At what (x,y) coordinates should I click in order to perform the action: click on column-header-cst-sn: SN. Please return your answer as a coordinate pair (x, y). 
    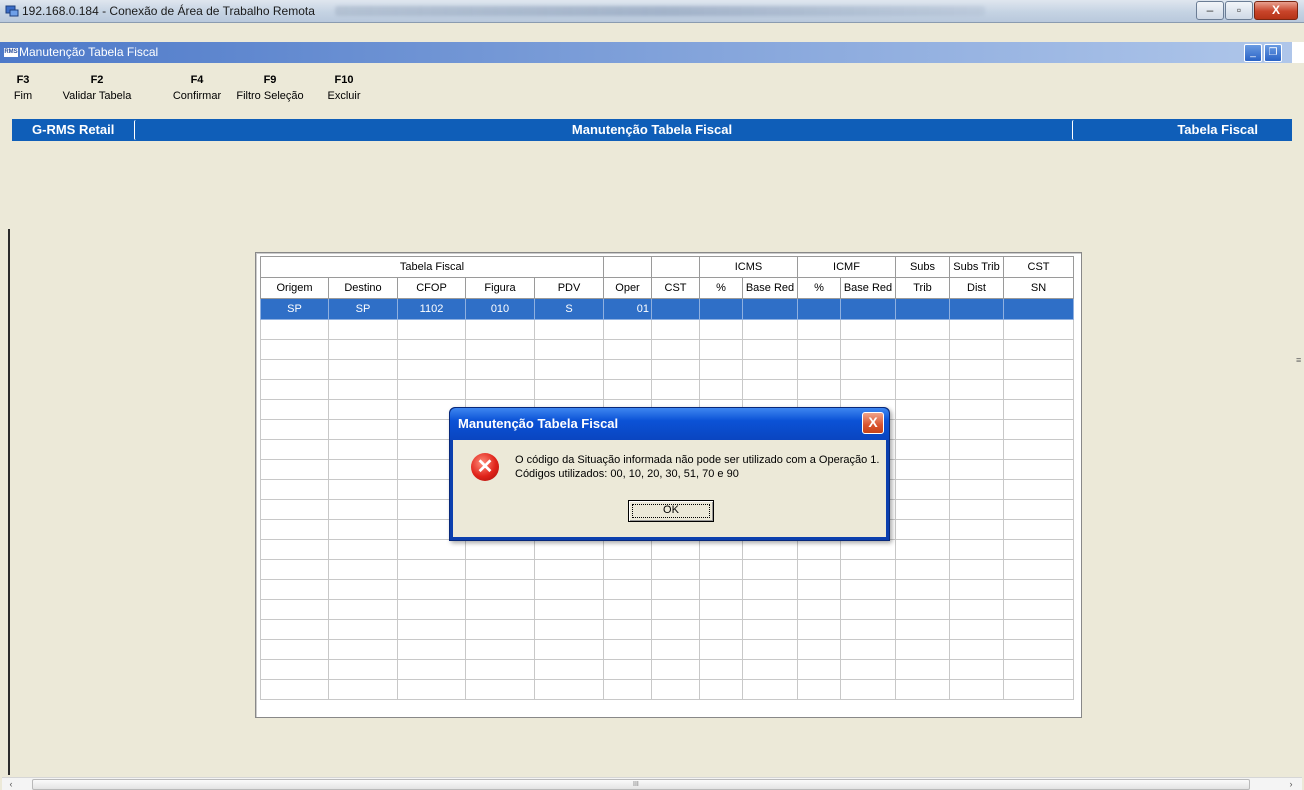
    Looking at the image, I should click on (1038, 288).